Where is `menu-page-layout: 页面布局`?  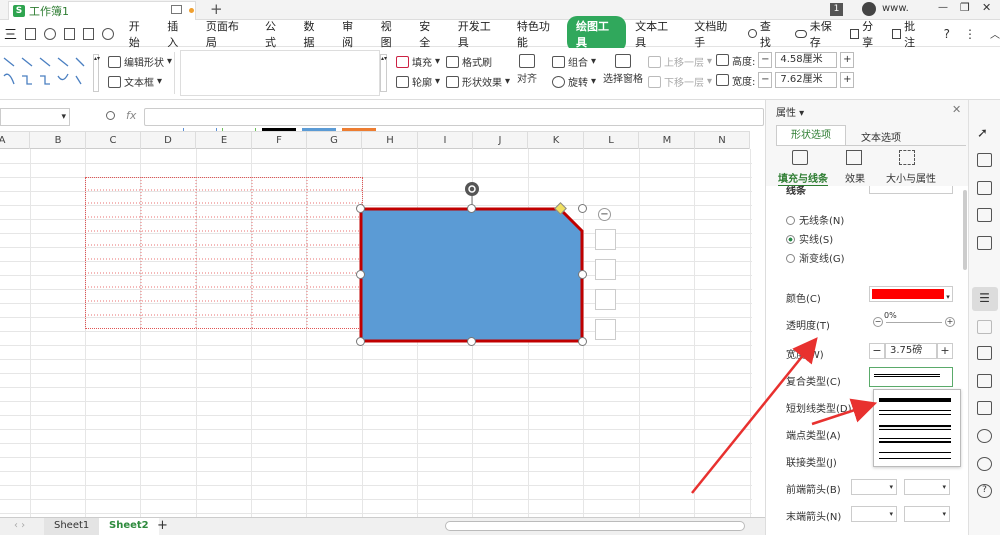
menu-page-layout: 页面布局 is located at coordinates (226, 34).